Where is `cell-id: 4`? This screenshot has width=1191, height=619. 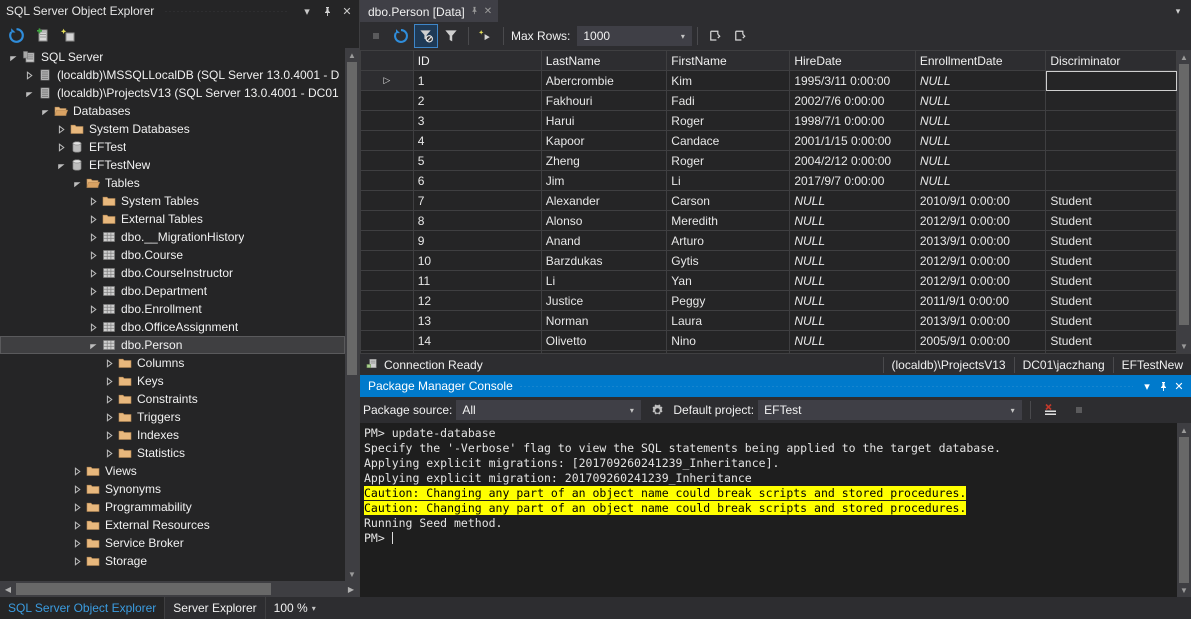
cell-id: 4 is located at coordinates (477, 140).